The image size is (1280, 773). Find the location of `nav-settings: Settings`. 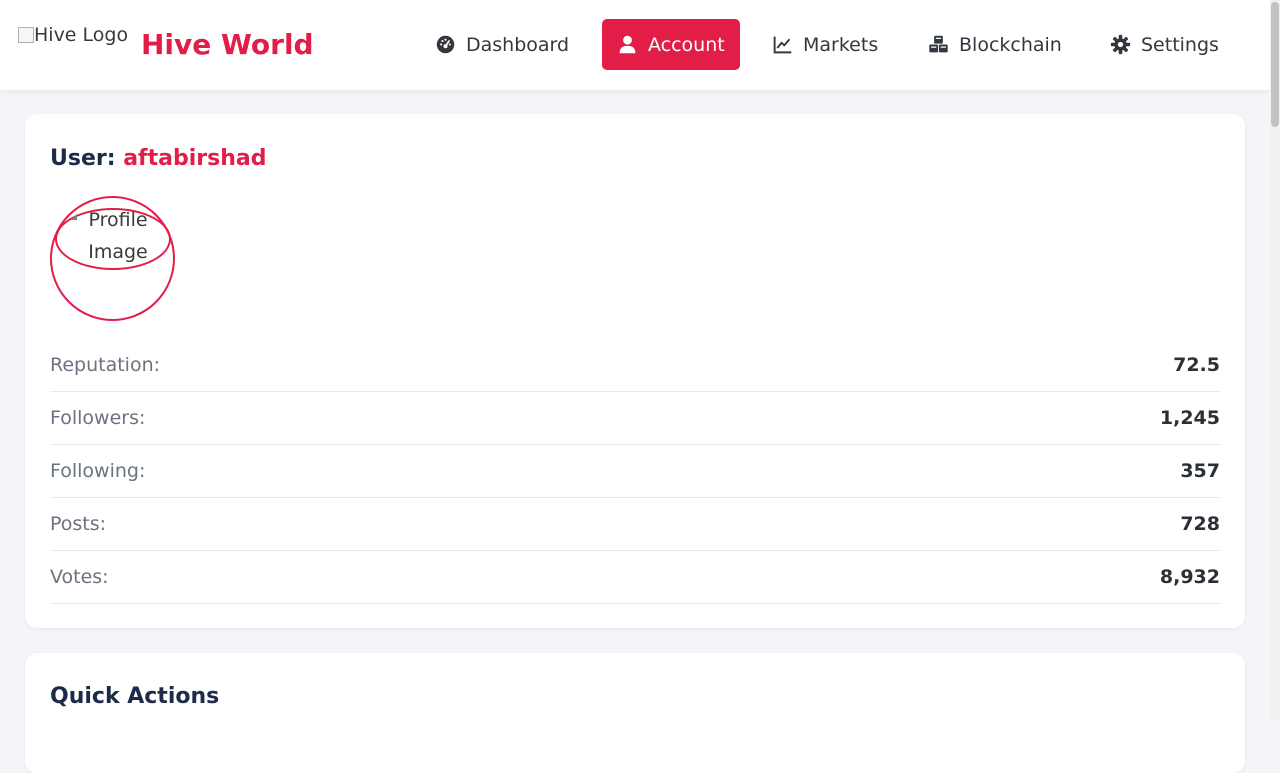

nav-settings: Settings is located at coordinates (1164, 44).